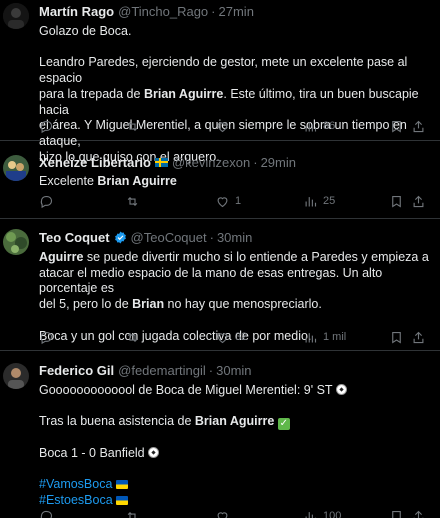  Describe the element at coordinates (86, 304) in the screenshot. I see `text-segment: del 5, pero lo de` at that location.